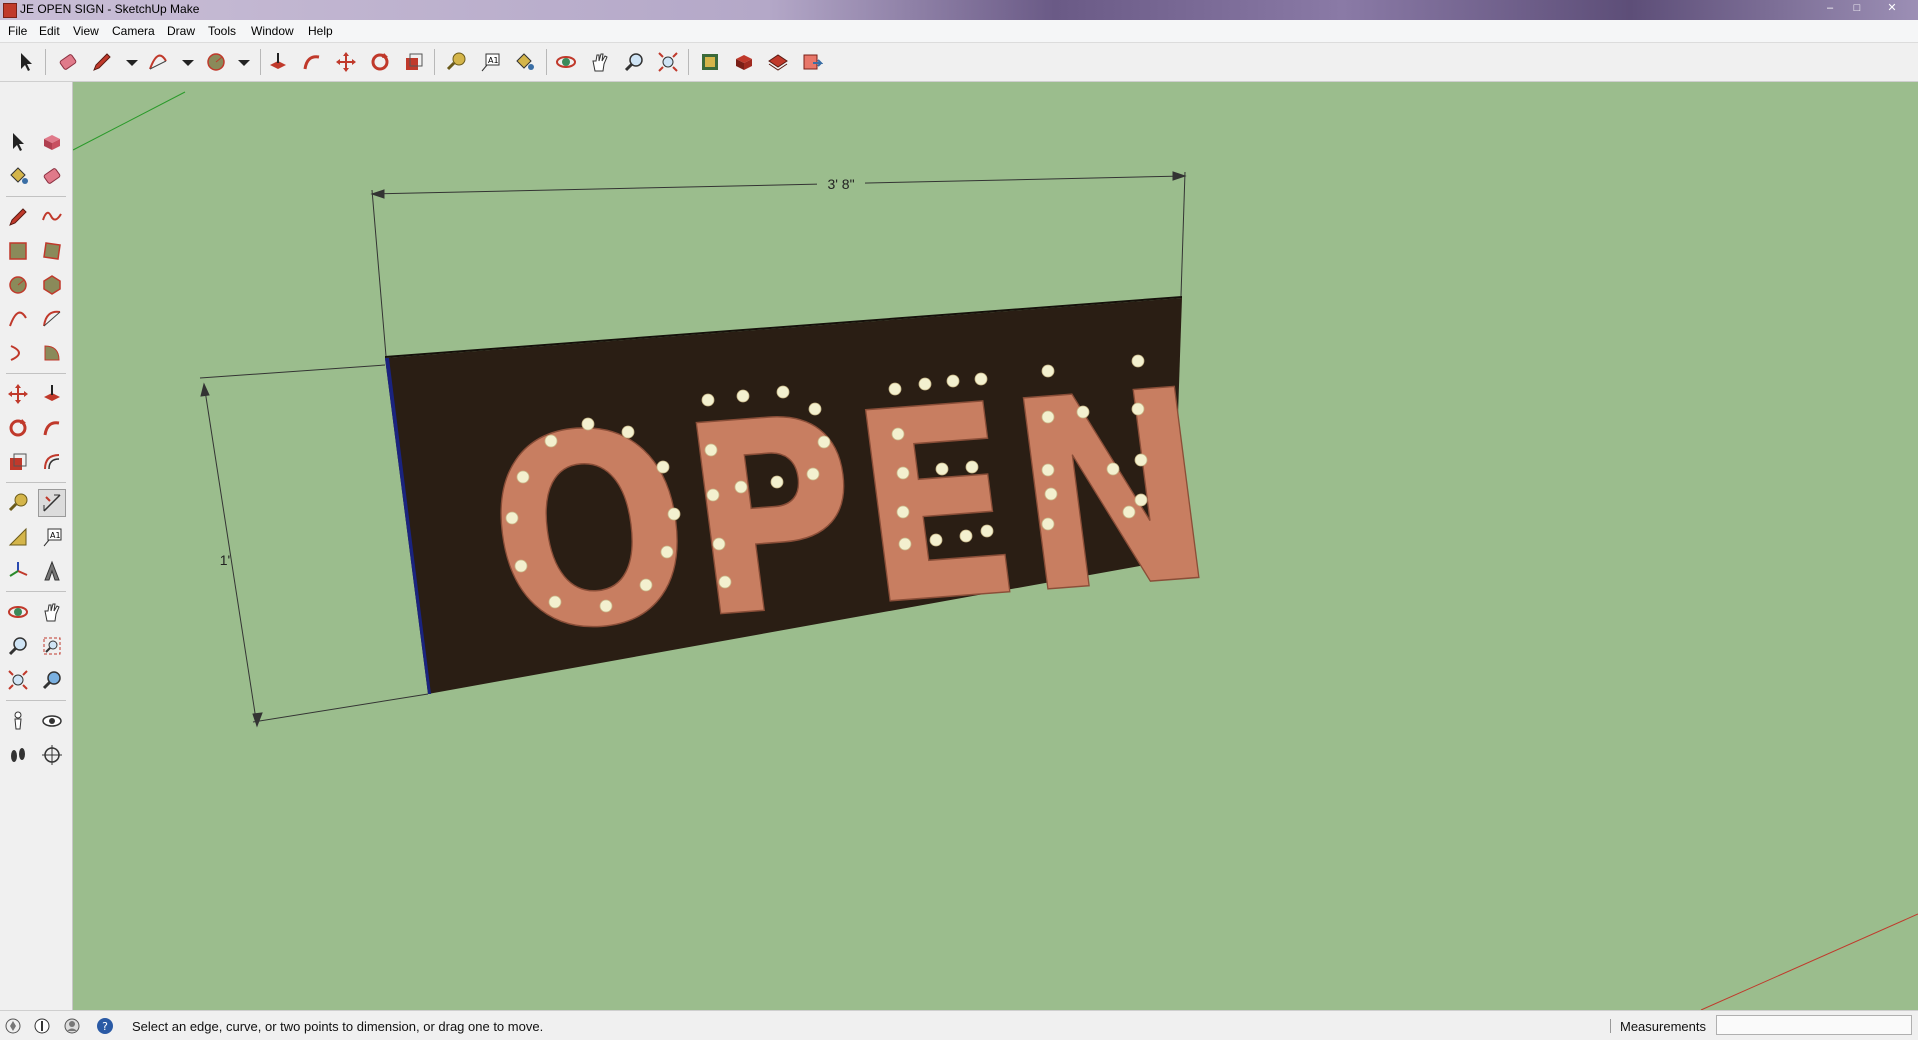 The width and height of the screenshot is (1918, 1040). I want to click on freehand-icon, so click(52, 217).